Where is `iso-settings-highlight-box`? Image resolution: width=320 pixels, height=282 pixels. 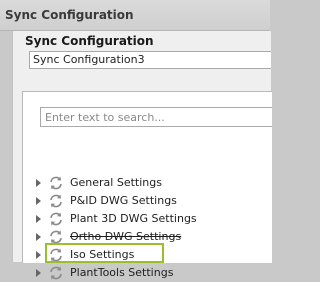
iso-settings-highlight-box is located at coordinates (104, 253).